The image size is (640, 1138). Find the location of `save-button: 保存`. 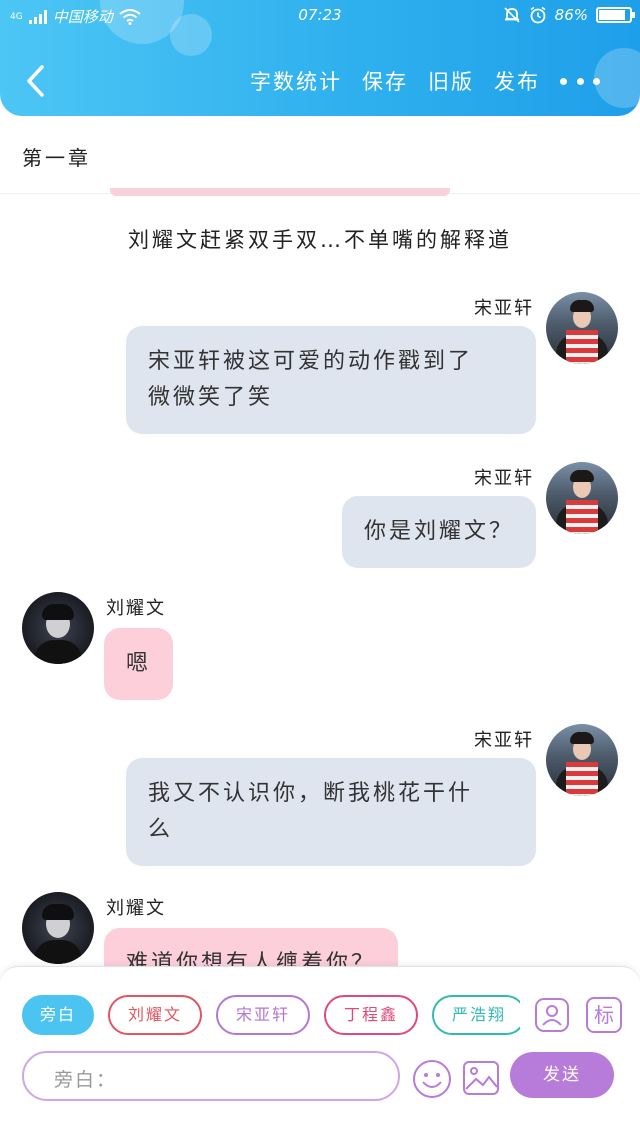

save-button: 保存 is located at coordinates (385, 81).